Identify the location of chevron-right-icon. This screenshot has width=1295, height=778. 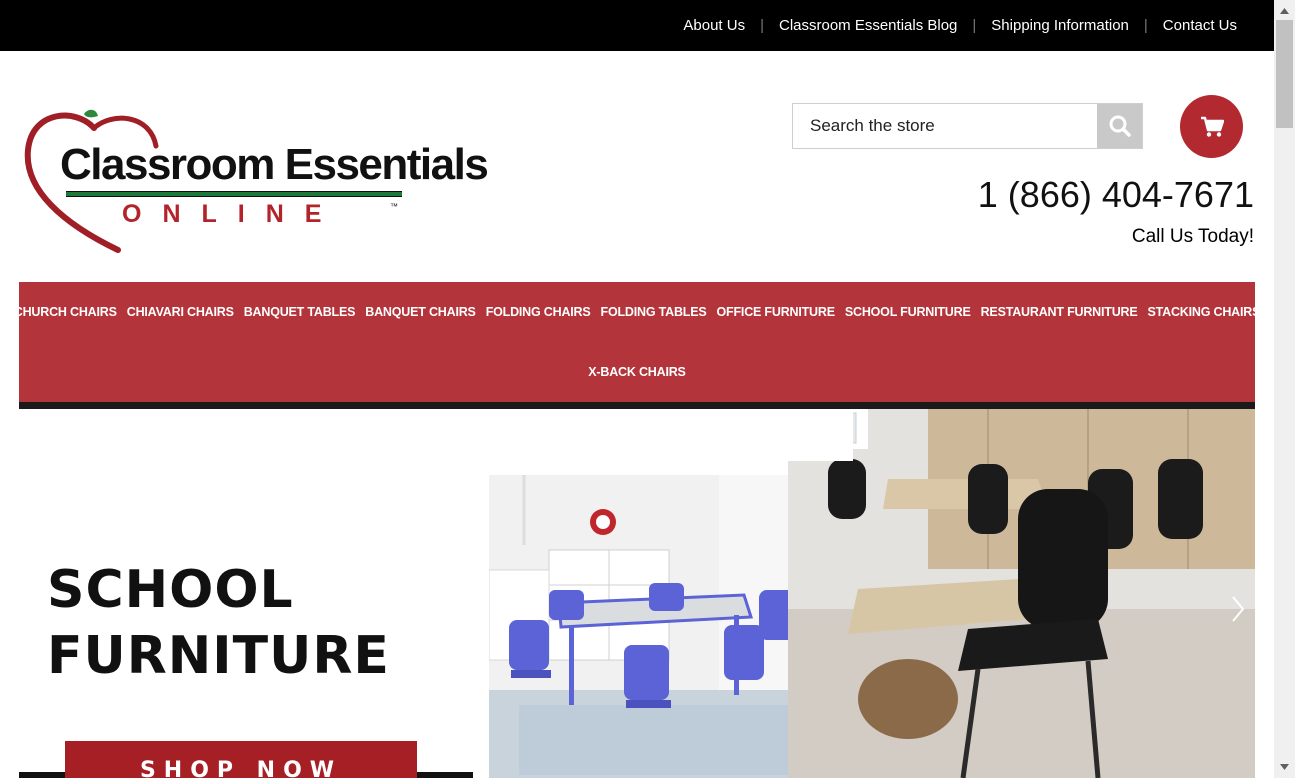
(1238, 609).